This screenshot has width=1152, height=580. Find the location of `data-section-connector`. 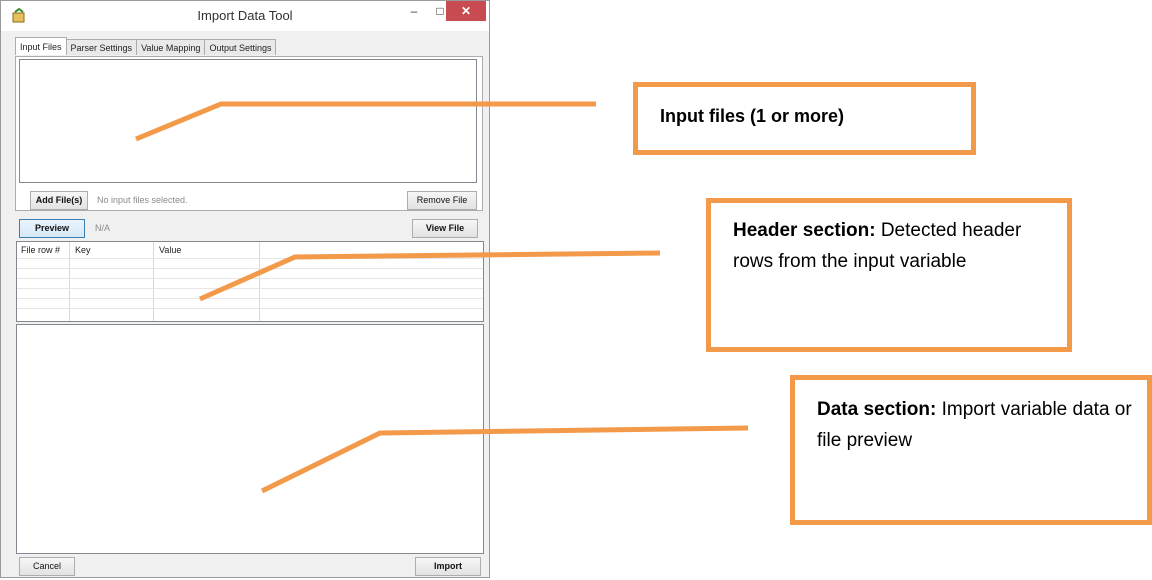

data-section-connector is located at coordinates (504, 459).